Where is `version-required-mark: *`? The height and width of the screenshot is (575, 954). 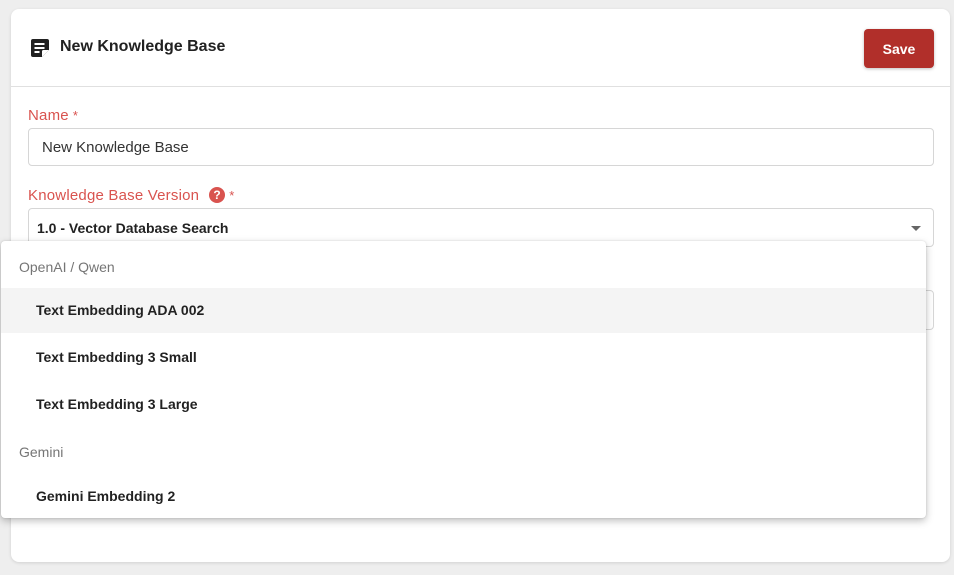
version-required-mark: * is located at coordinates (232, 195).